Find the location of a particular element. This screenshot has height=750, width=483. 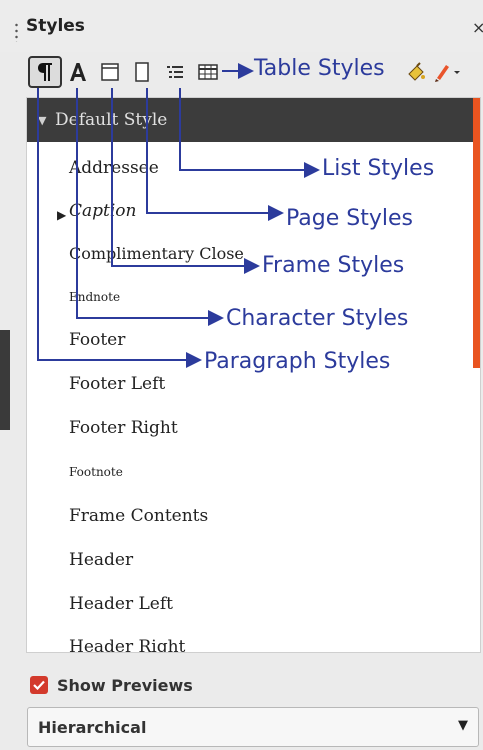

dropdown-value: Hierarchical is located at coordinates (92, 727).